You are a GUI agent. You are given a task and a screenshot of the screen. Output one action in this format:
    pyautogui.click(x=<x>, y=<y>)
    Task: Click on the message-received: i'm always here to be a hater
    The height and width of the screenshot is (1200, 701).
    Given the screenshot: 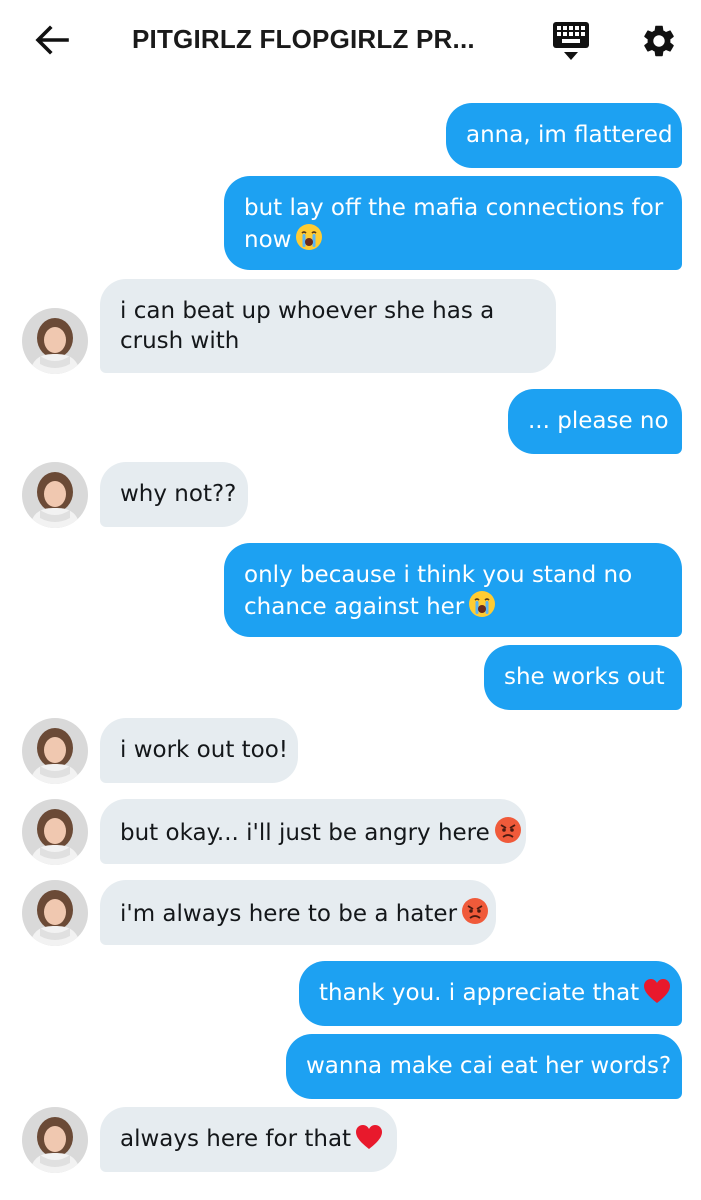 What is the action you would take?
    pyautogui.click(x=298, y=912)
    